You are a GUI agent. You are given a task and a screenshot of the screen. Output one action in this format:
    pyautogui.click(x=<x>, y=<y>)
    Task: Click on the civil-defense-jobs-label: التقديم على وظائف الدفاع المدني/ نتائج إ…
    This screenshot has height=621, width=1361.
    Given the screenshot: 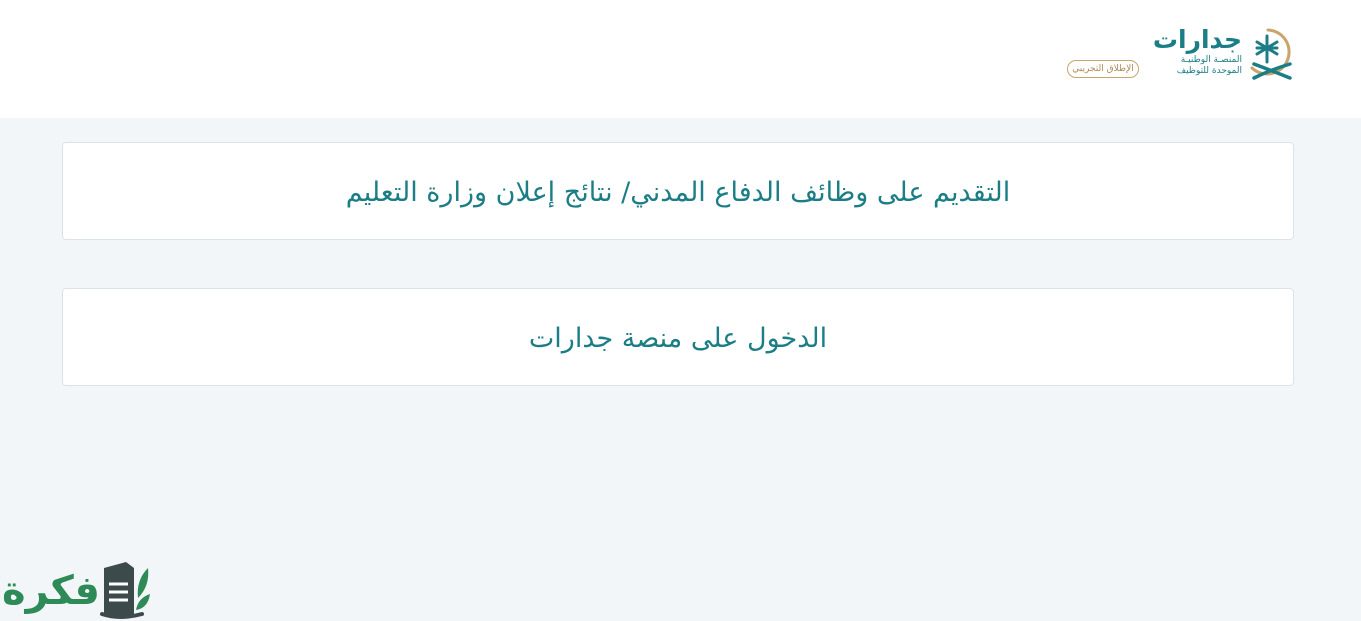 What is the action you would take?
    pyautogui.click(x=678, y=192)
    